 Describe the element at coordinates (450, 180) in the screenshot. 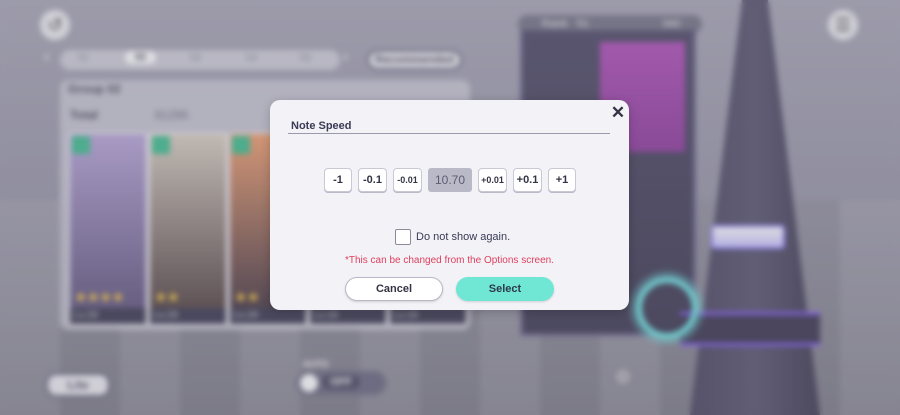

I see `current-speed-value: 10.70` at that location.